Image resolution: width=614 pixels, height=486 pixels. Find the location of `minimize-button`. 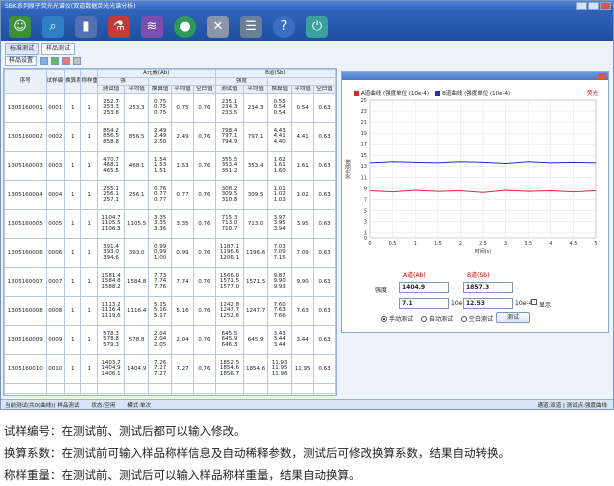

minimize-button is located at coordinates (581, 6).